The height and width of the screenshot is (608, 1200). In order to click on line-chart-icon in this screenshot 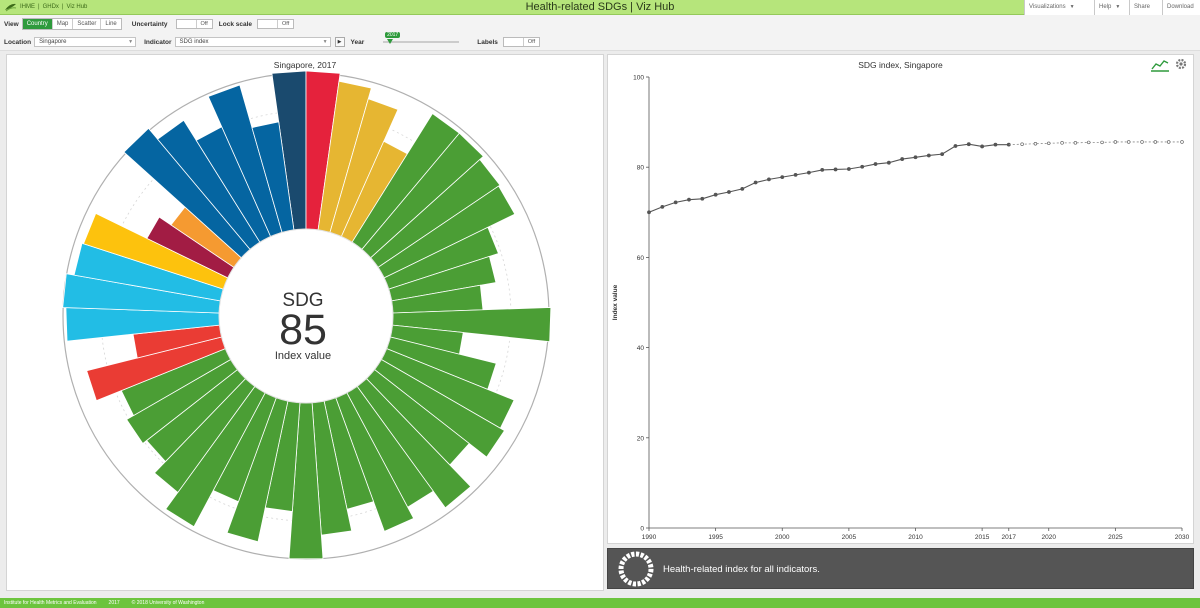, I will do `click(1160, 65)`.